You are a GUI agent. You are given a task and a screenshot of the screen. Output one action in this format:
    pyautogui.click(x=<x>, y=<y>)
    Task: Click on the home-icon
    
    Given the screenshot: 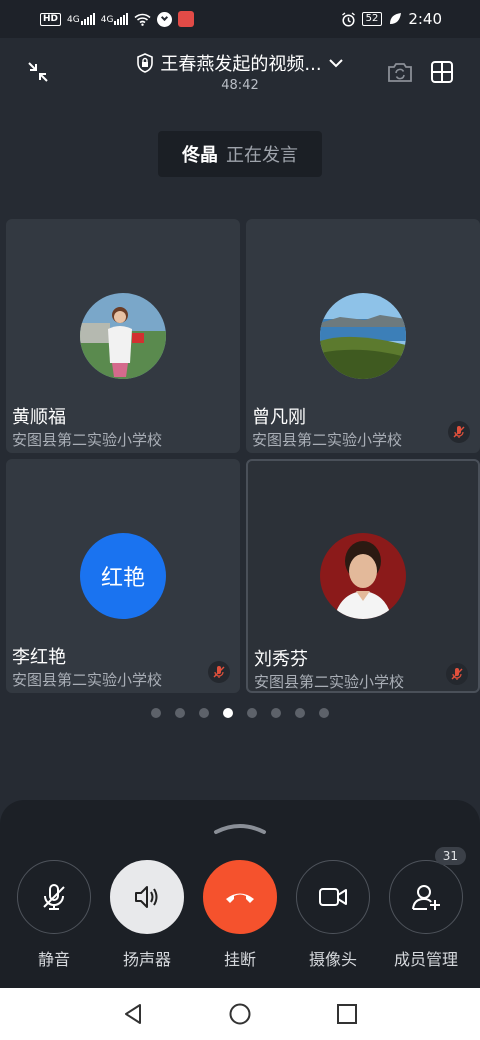 What is the action you would take?
    pyautogui.click(x=240, y=1014)
    